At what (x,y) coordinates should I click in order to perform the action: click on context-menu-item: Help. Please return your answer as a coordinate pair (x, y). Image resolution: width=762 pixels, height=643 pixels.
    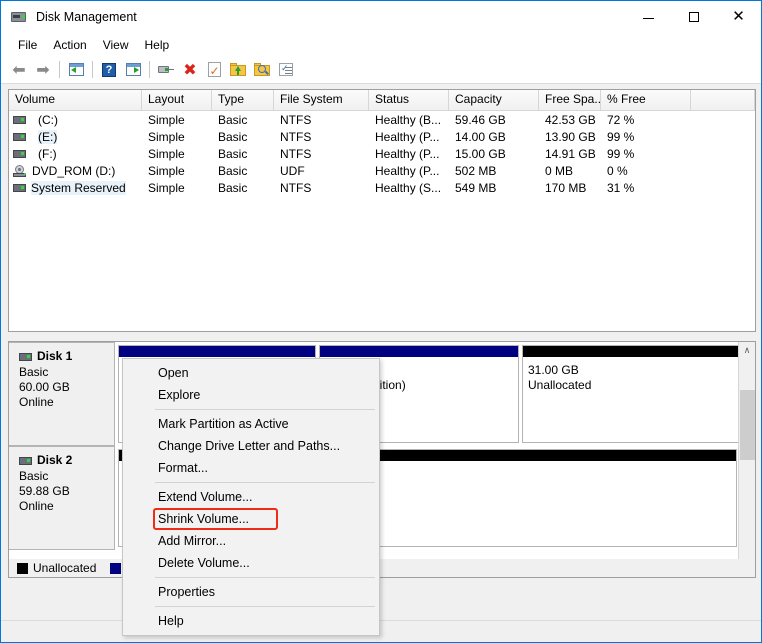
    Looking at the image, I should click on (251, 621).